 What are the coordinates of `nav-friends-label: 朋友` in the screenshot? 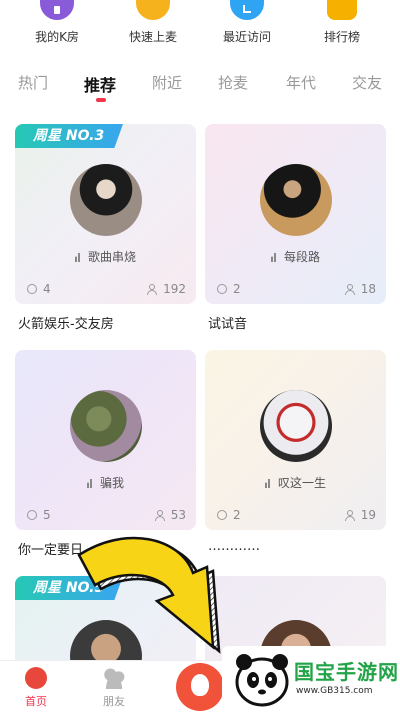 It's located at (114, 701).